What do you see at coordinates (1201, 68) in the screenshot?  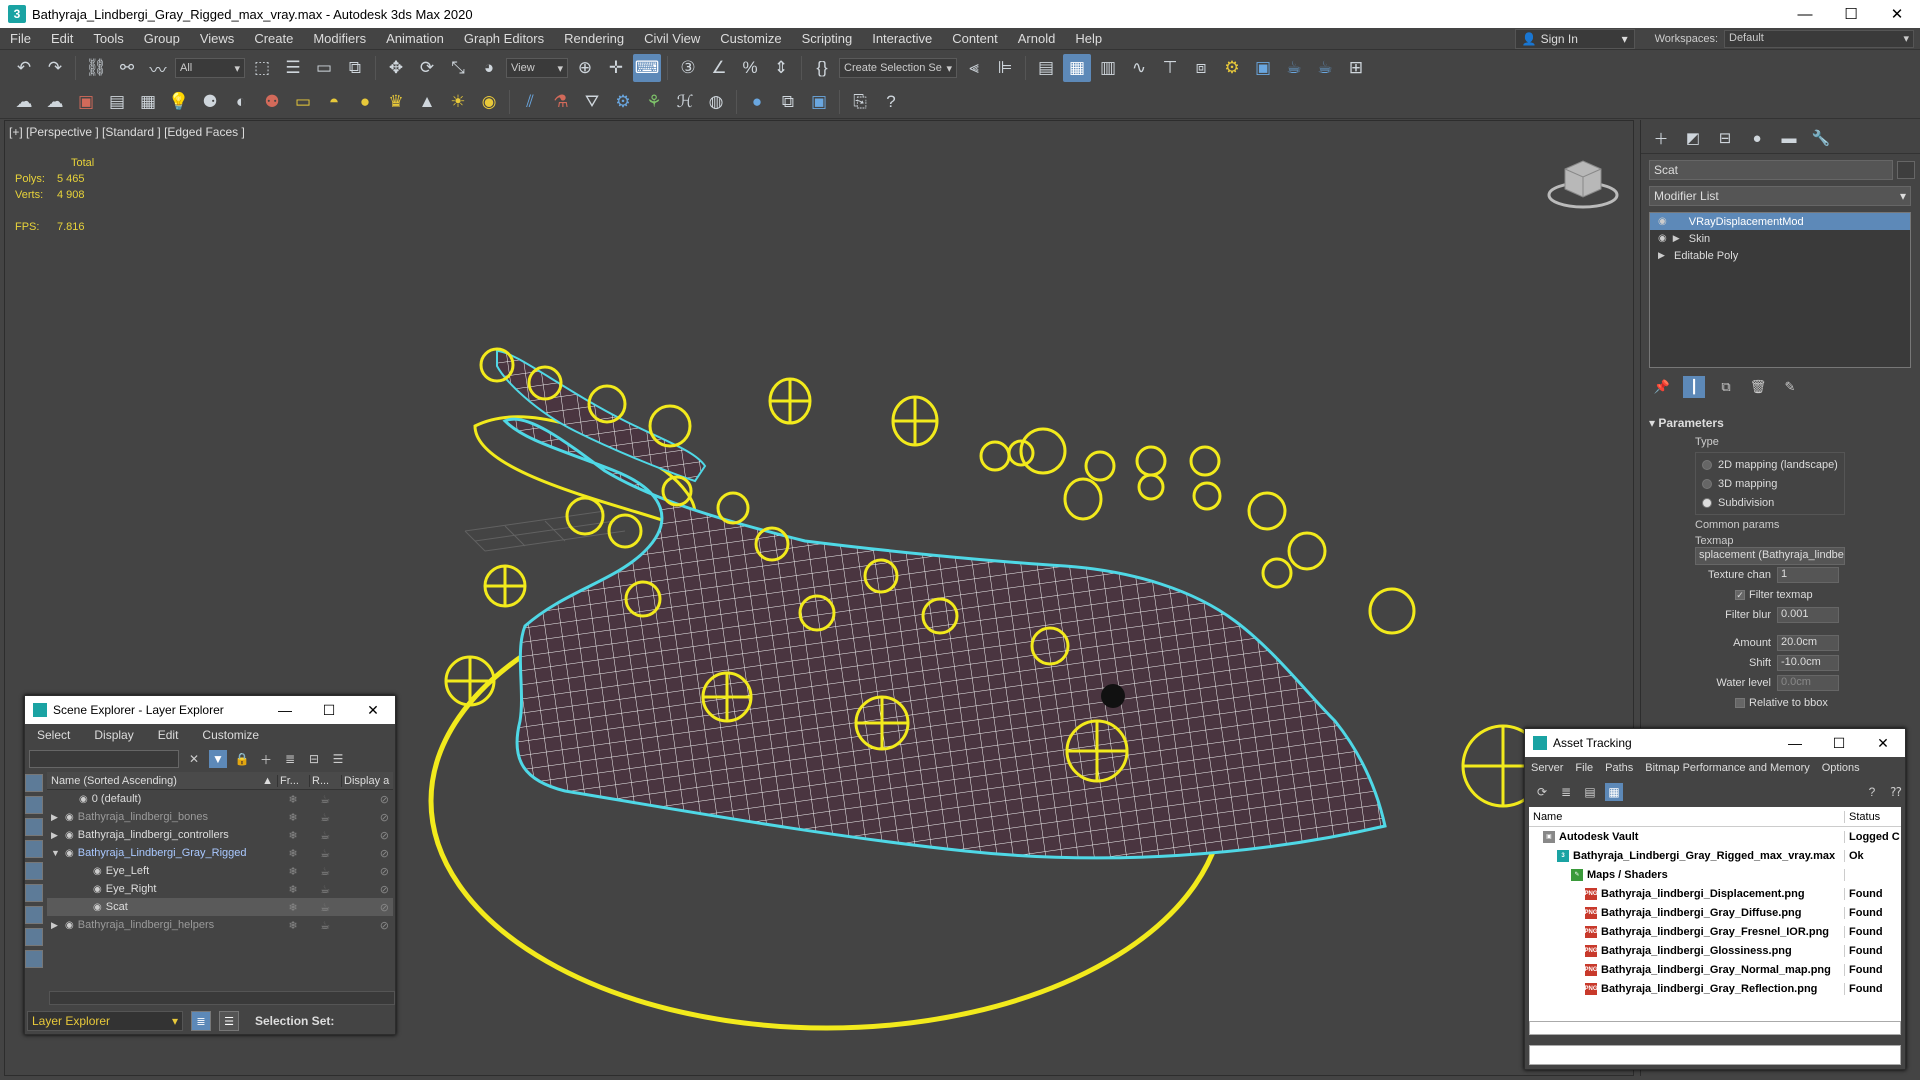 I see `material-editor-icon: ⧈` at bounding box center [1201, 68].